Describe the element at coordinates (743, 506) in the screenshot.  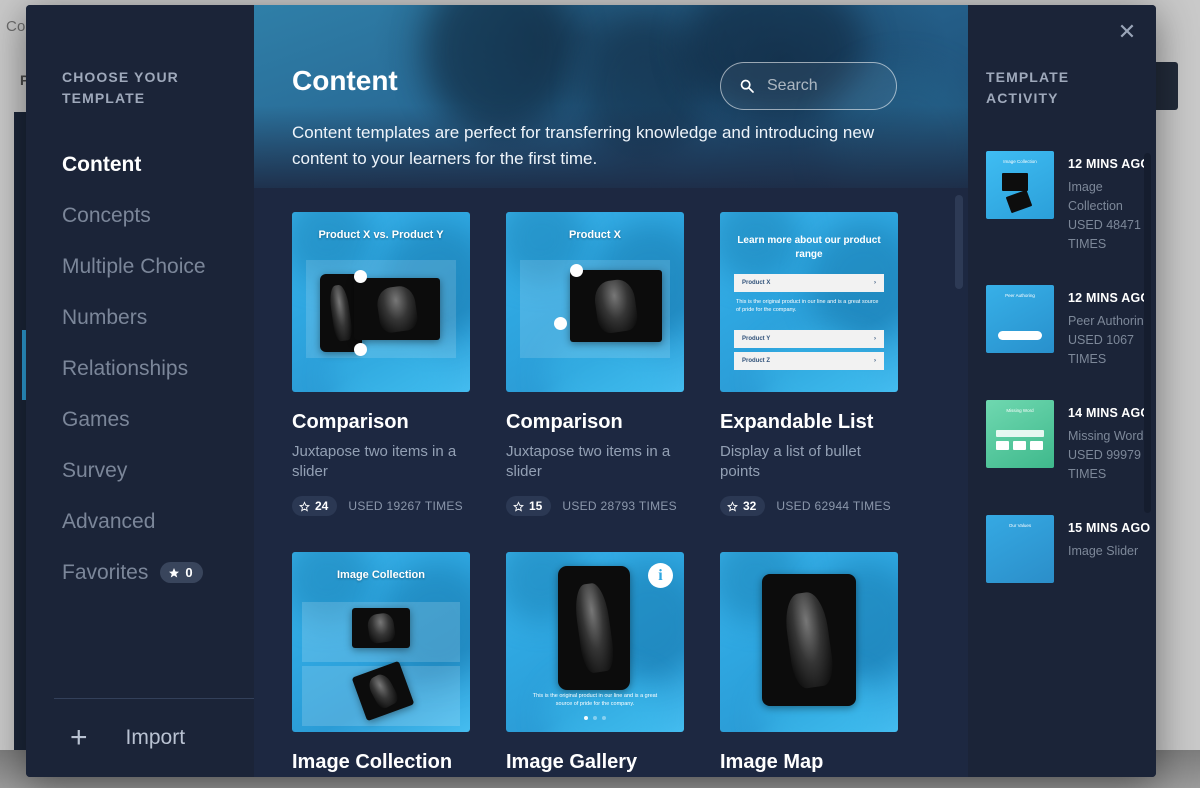
I see `star-count-badge: 32` at that location.